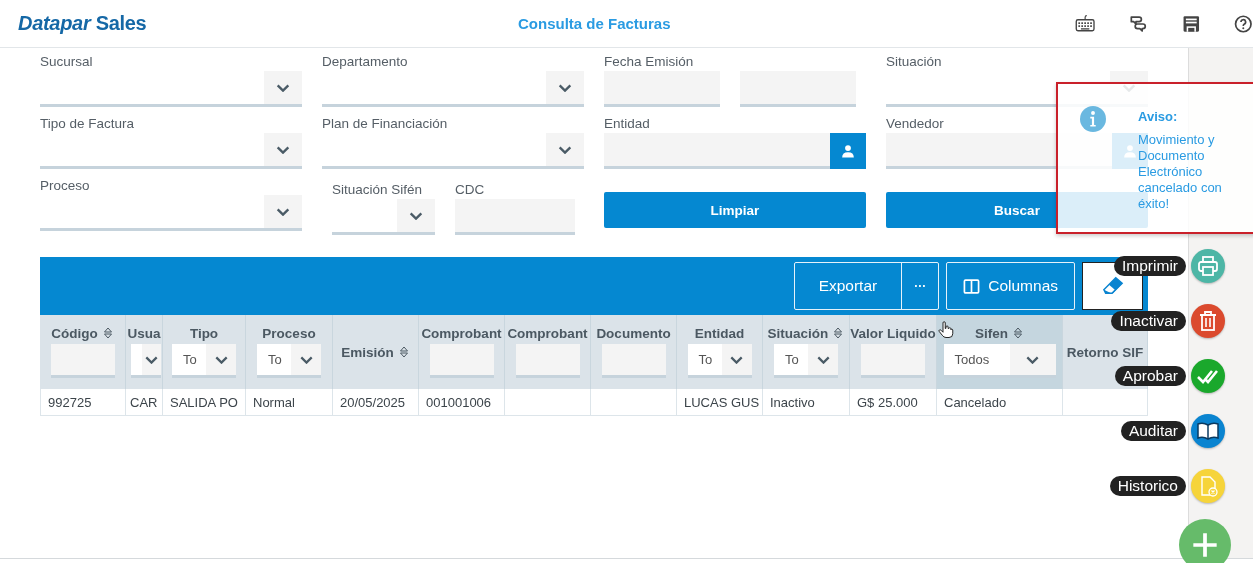  Describe the element at coordinates (377, 190) in the screenshot. I see `field-label: Situación Sifén` at that location.